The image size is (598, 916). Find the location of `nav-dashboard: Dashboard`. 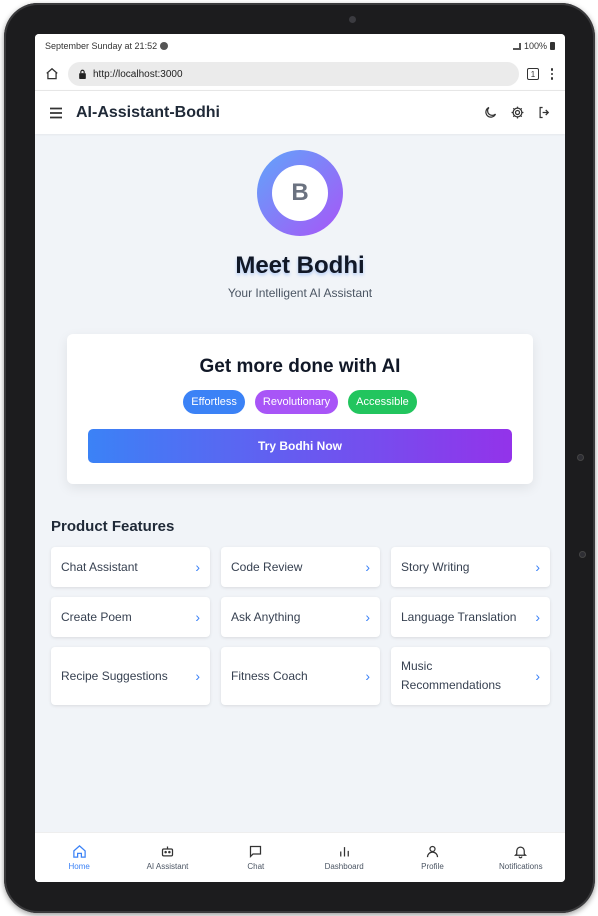

nav-dashboard: Dashboard is located at coordinates (344, 857).